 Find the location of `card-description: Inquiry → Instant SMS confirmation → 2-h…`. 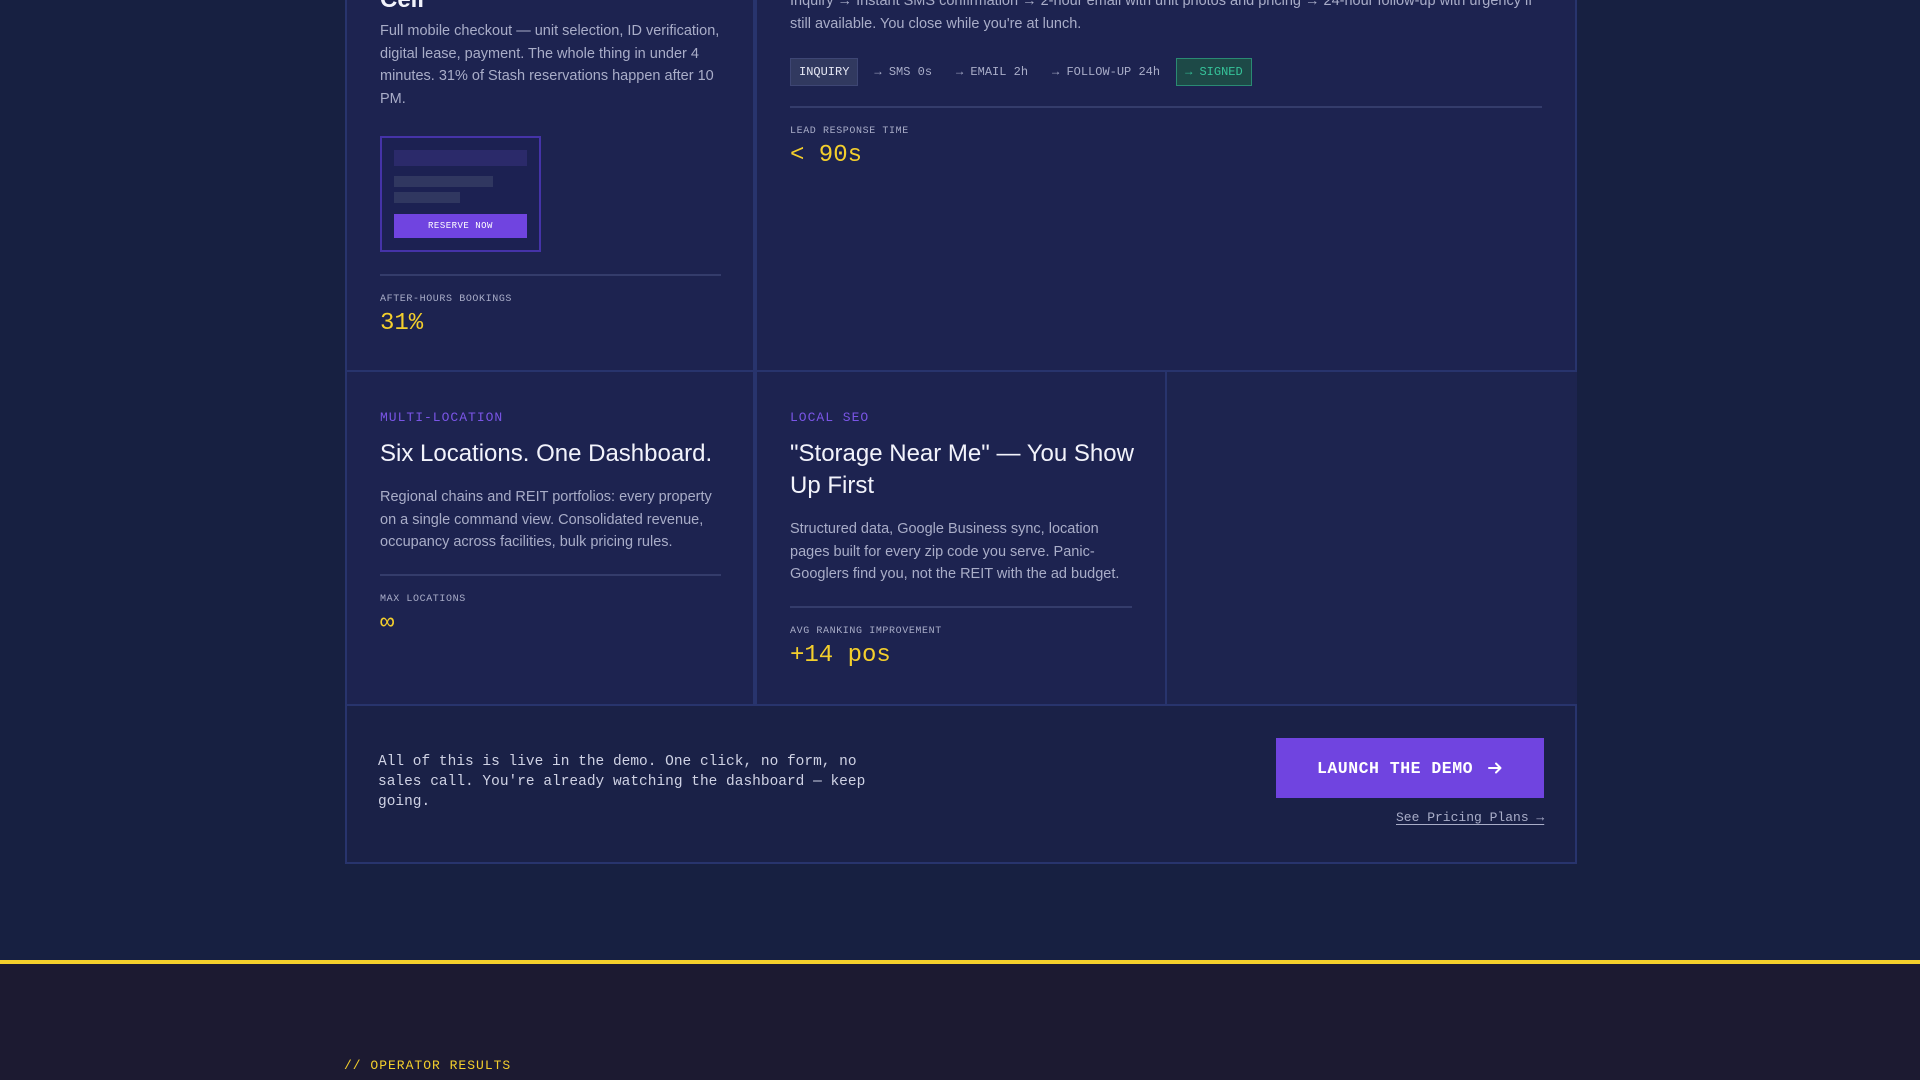

card-description: Inquiry → Instant SMS confirmation → 2-h… is located at coordinates (1161, 16).